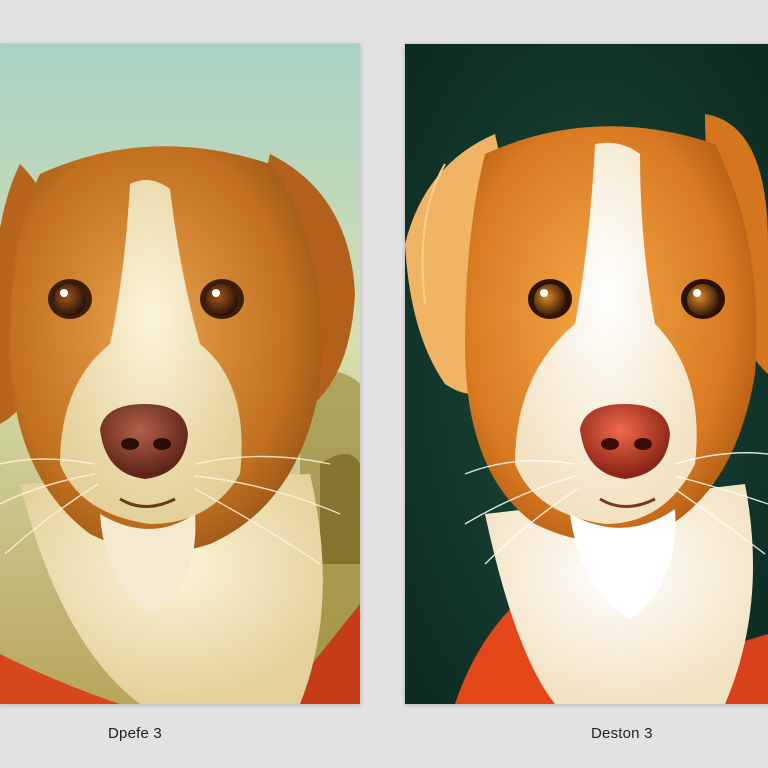 The image size is (768, 768). I want to click on right-caption: Deston 3, so click(622, 733).